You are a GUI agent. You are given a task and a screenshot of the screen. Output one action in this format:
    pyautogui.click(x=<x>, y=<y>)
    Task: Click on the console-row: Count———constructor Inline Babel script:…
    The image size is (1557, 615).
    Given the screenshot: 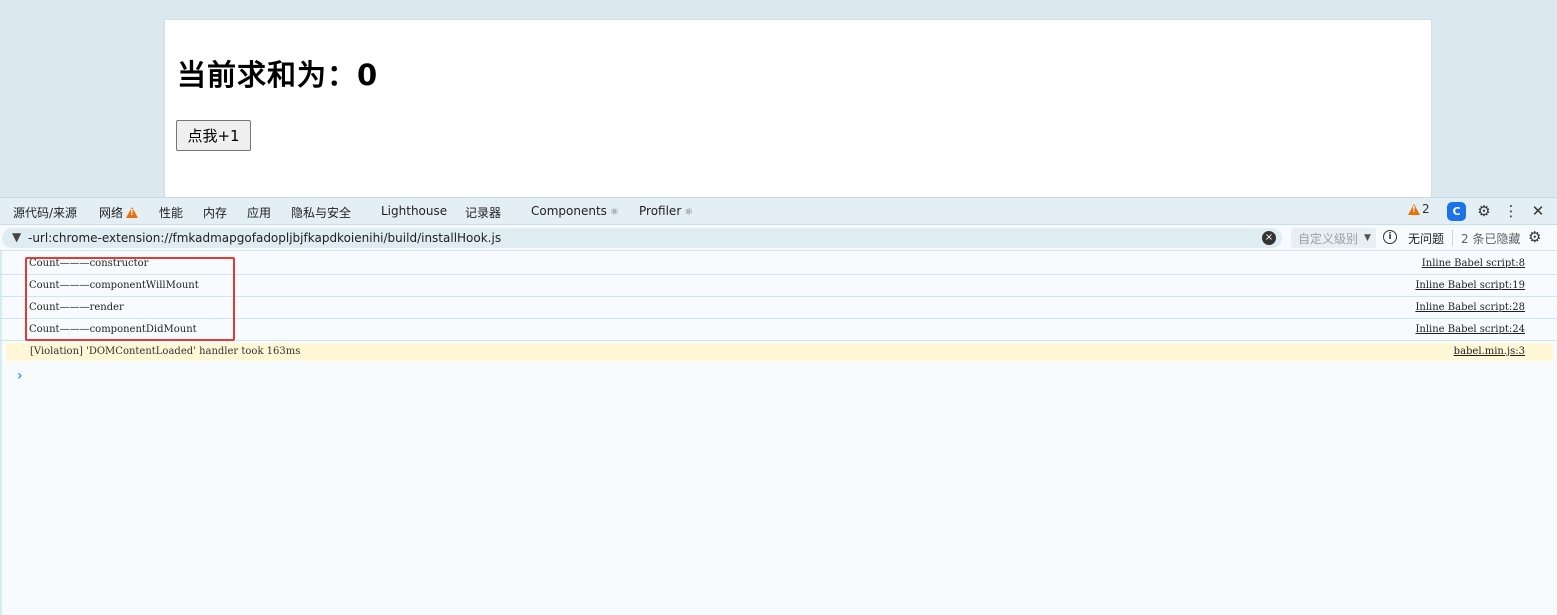 What is the action you would take?
    pyautogui.click(x=778, y=264)
    